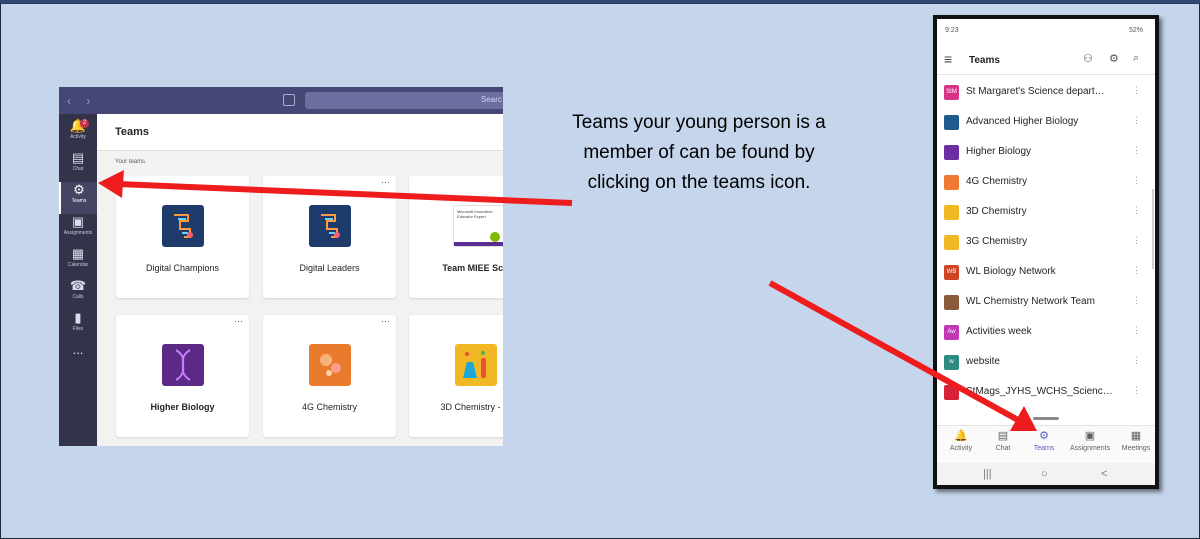 This screenshot has height=539, width=1200. What do you see at coordinates (111, 184) in the screenshot?
I see `arrowhead-left` at bounding box center [111, 184].